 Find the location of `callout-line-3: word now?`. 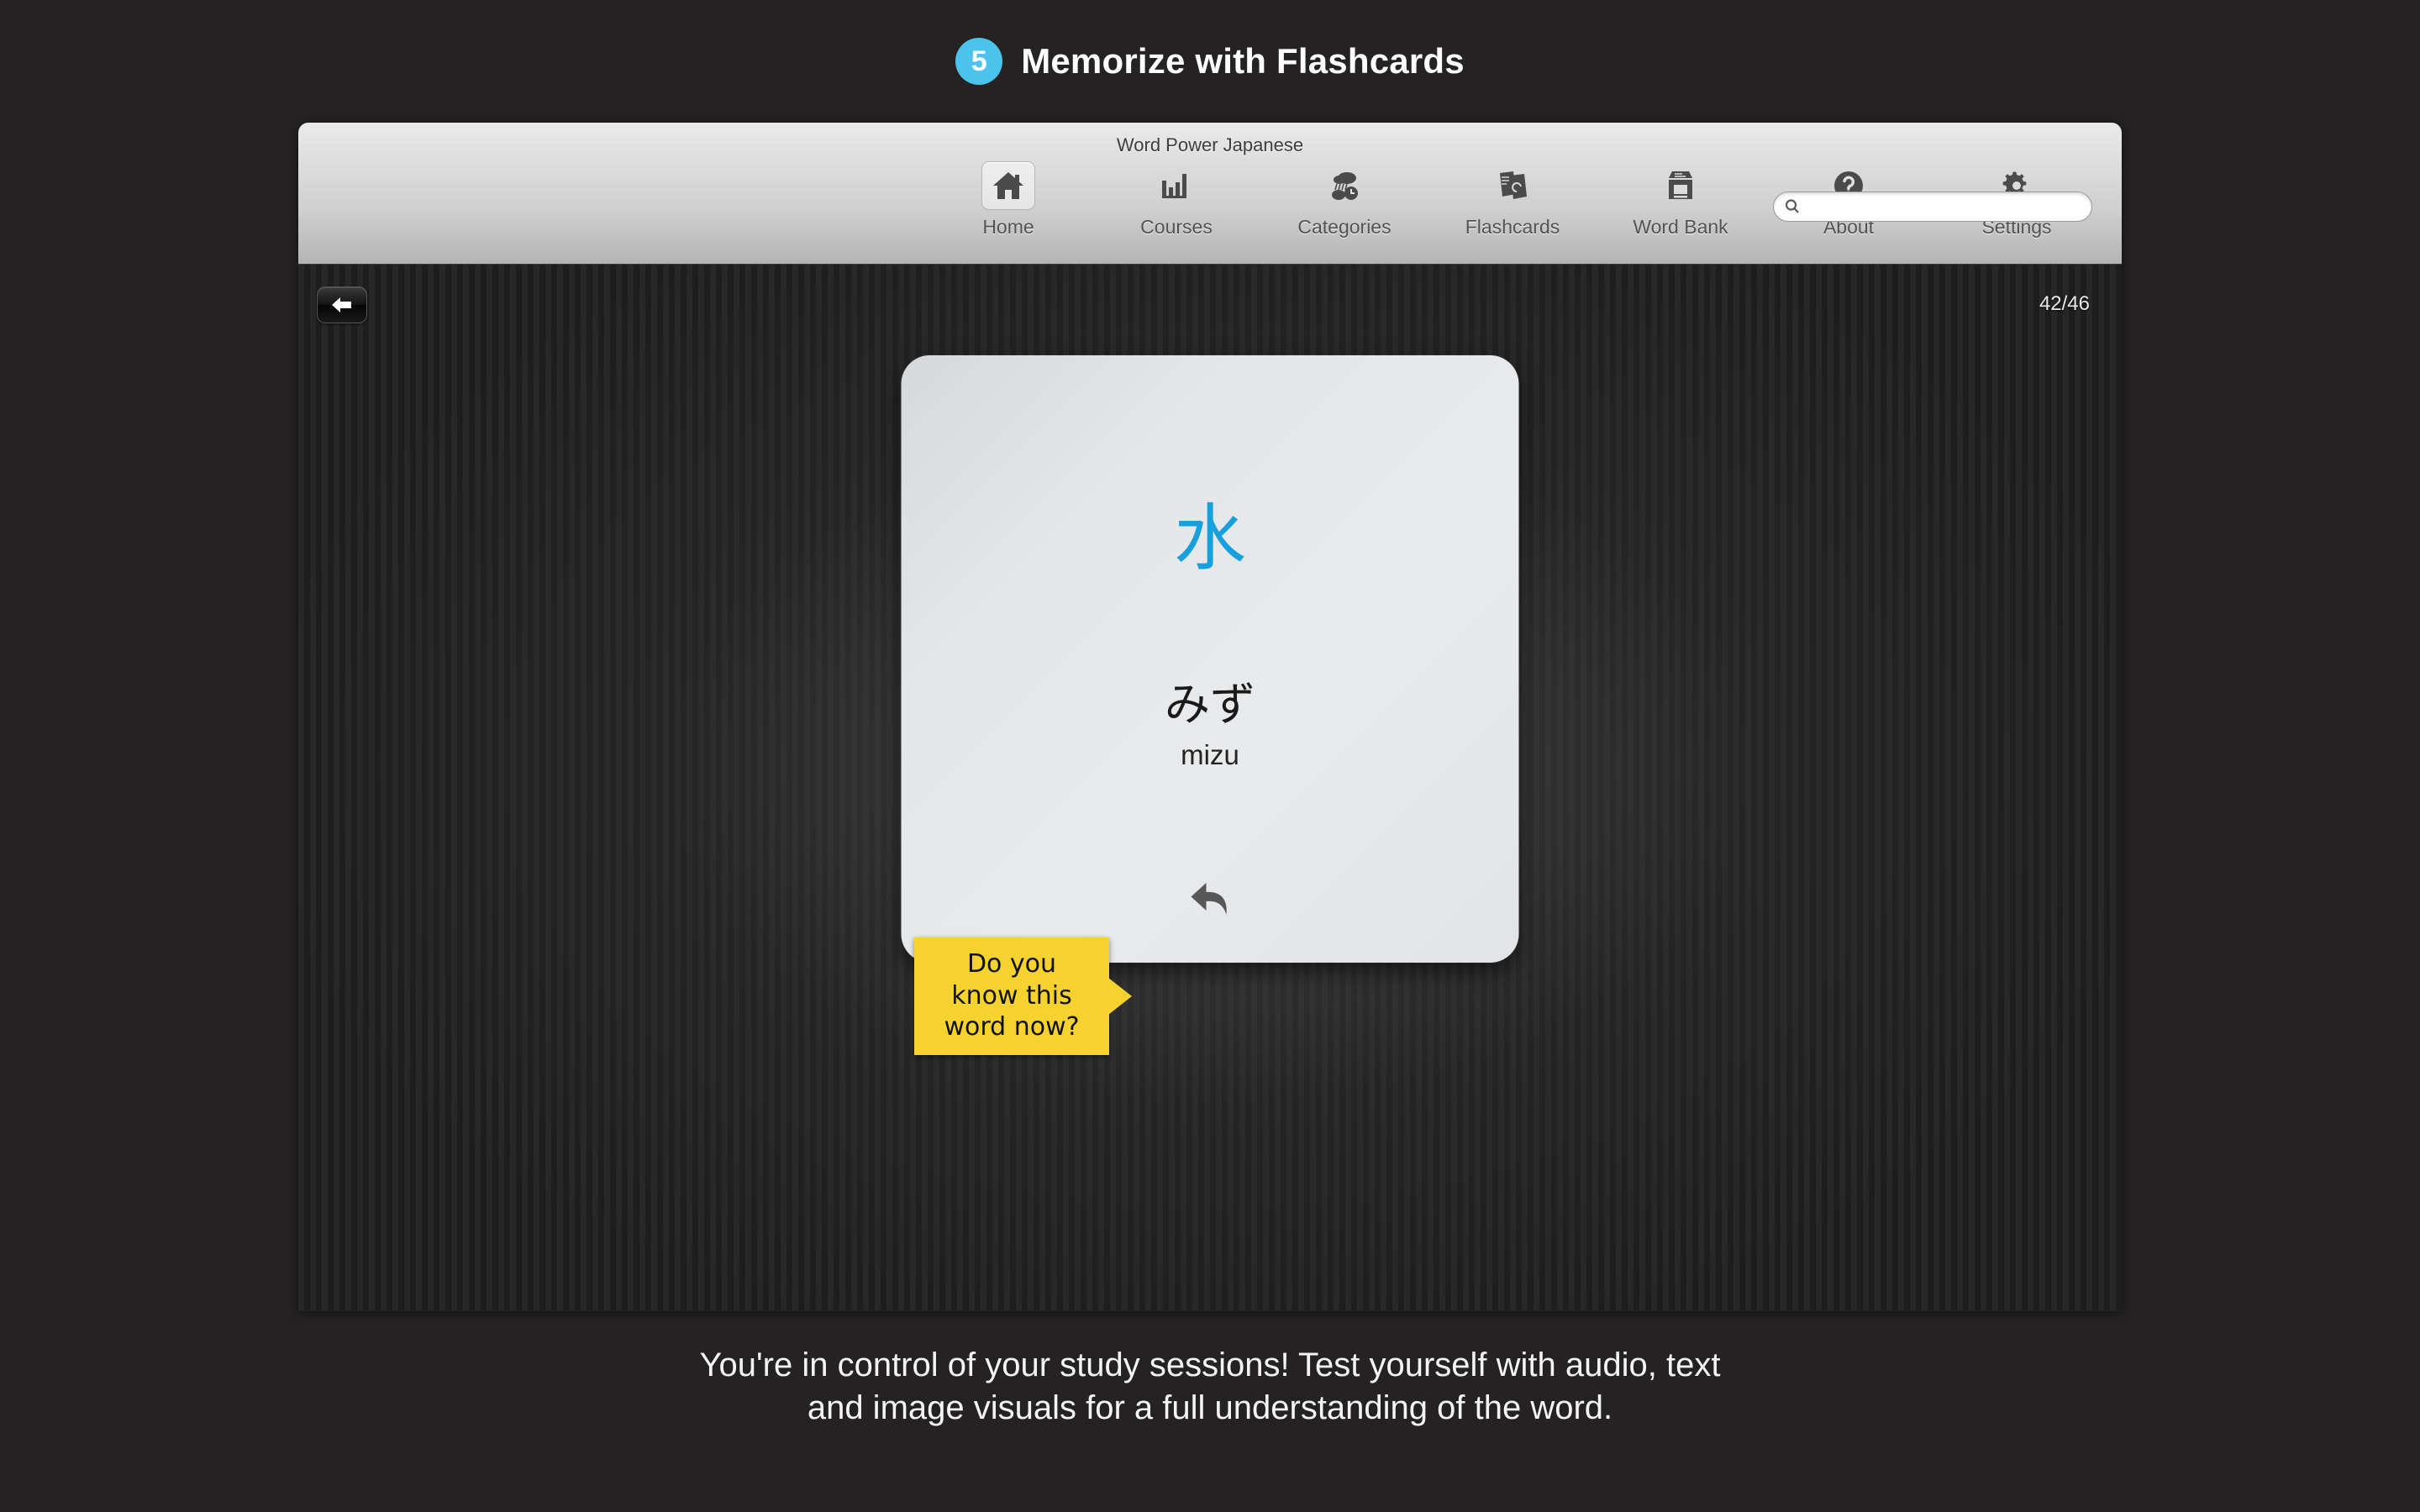

callout-line-3: word now? is located at coordinates (1012, 1027).